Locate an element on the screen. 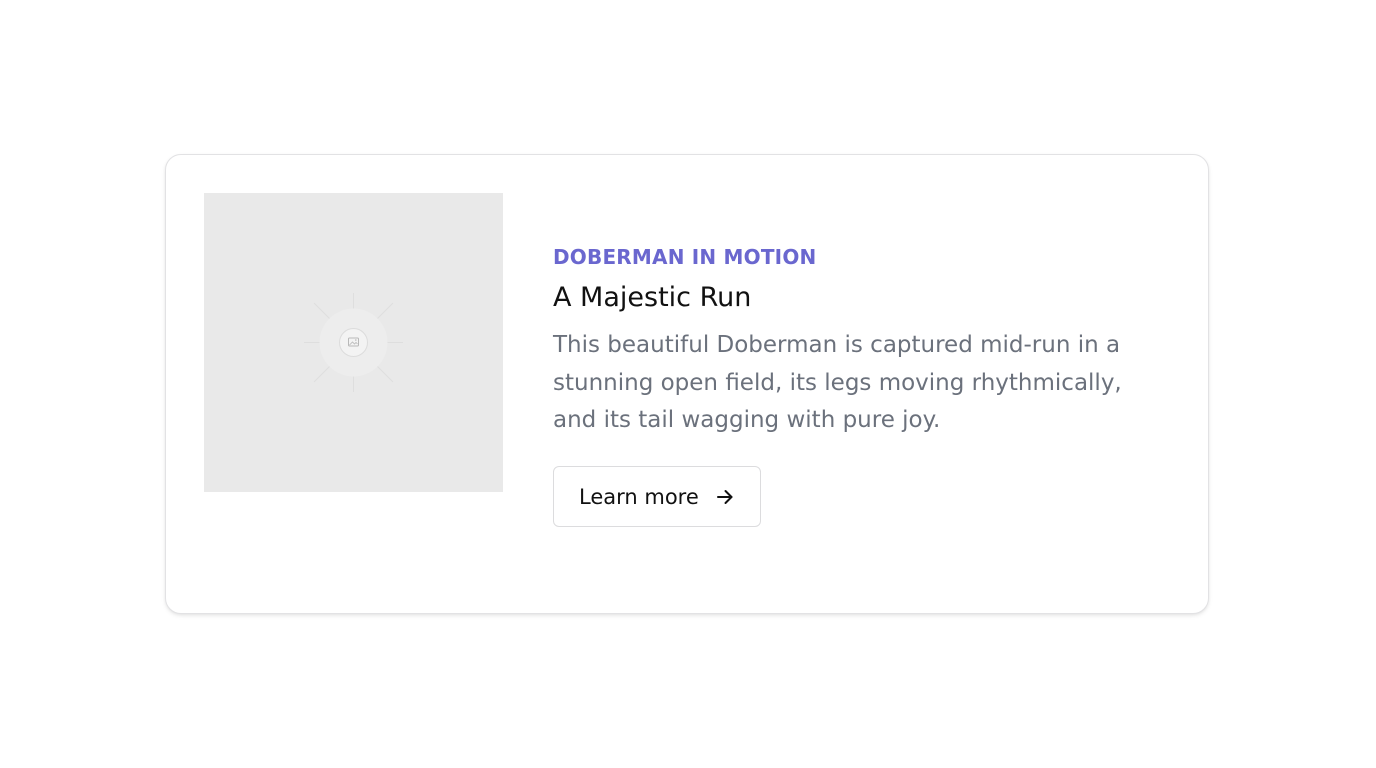  arrow-right-icon is located at coordinates (724, 496).